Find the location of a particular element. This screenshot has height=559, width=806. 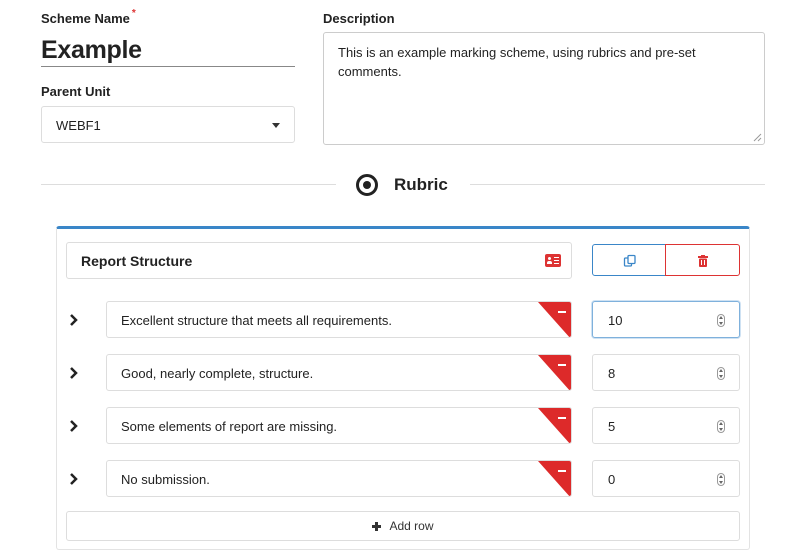

scheme-name-label-text: Scheme Name is located at coordinates (85, 18).